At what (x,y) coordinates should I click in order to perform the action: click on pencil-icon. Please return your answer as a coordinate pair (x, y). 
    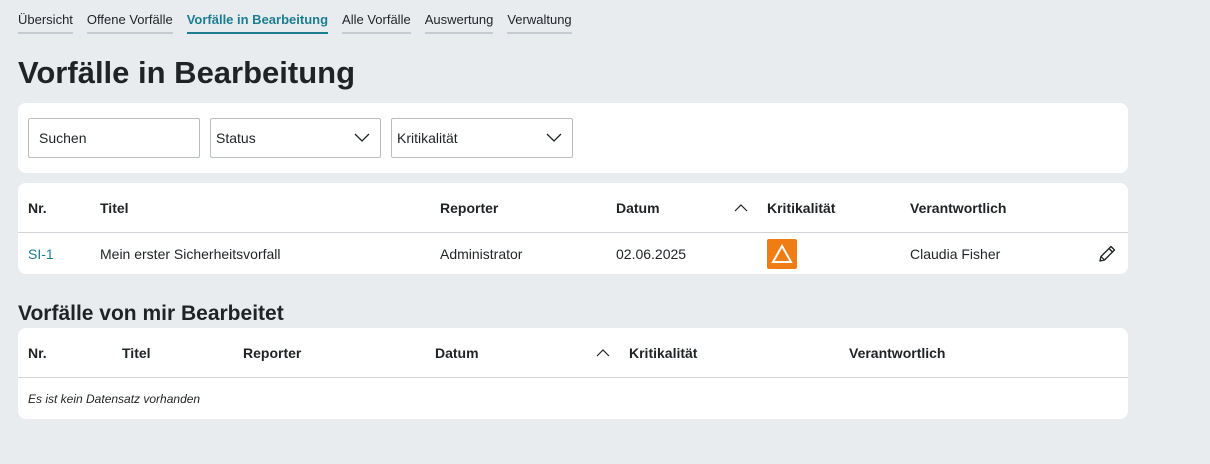
    Looking at the image, I should click on (1107, 253).